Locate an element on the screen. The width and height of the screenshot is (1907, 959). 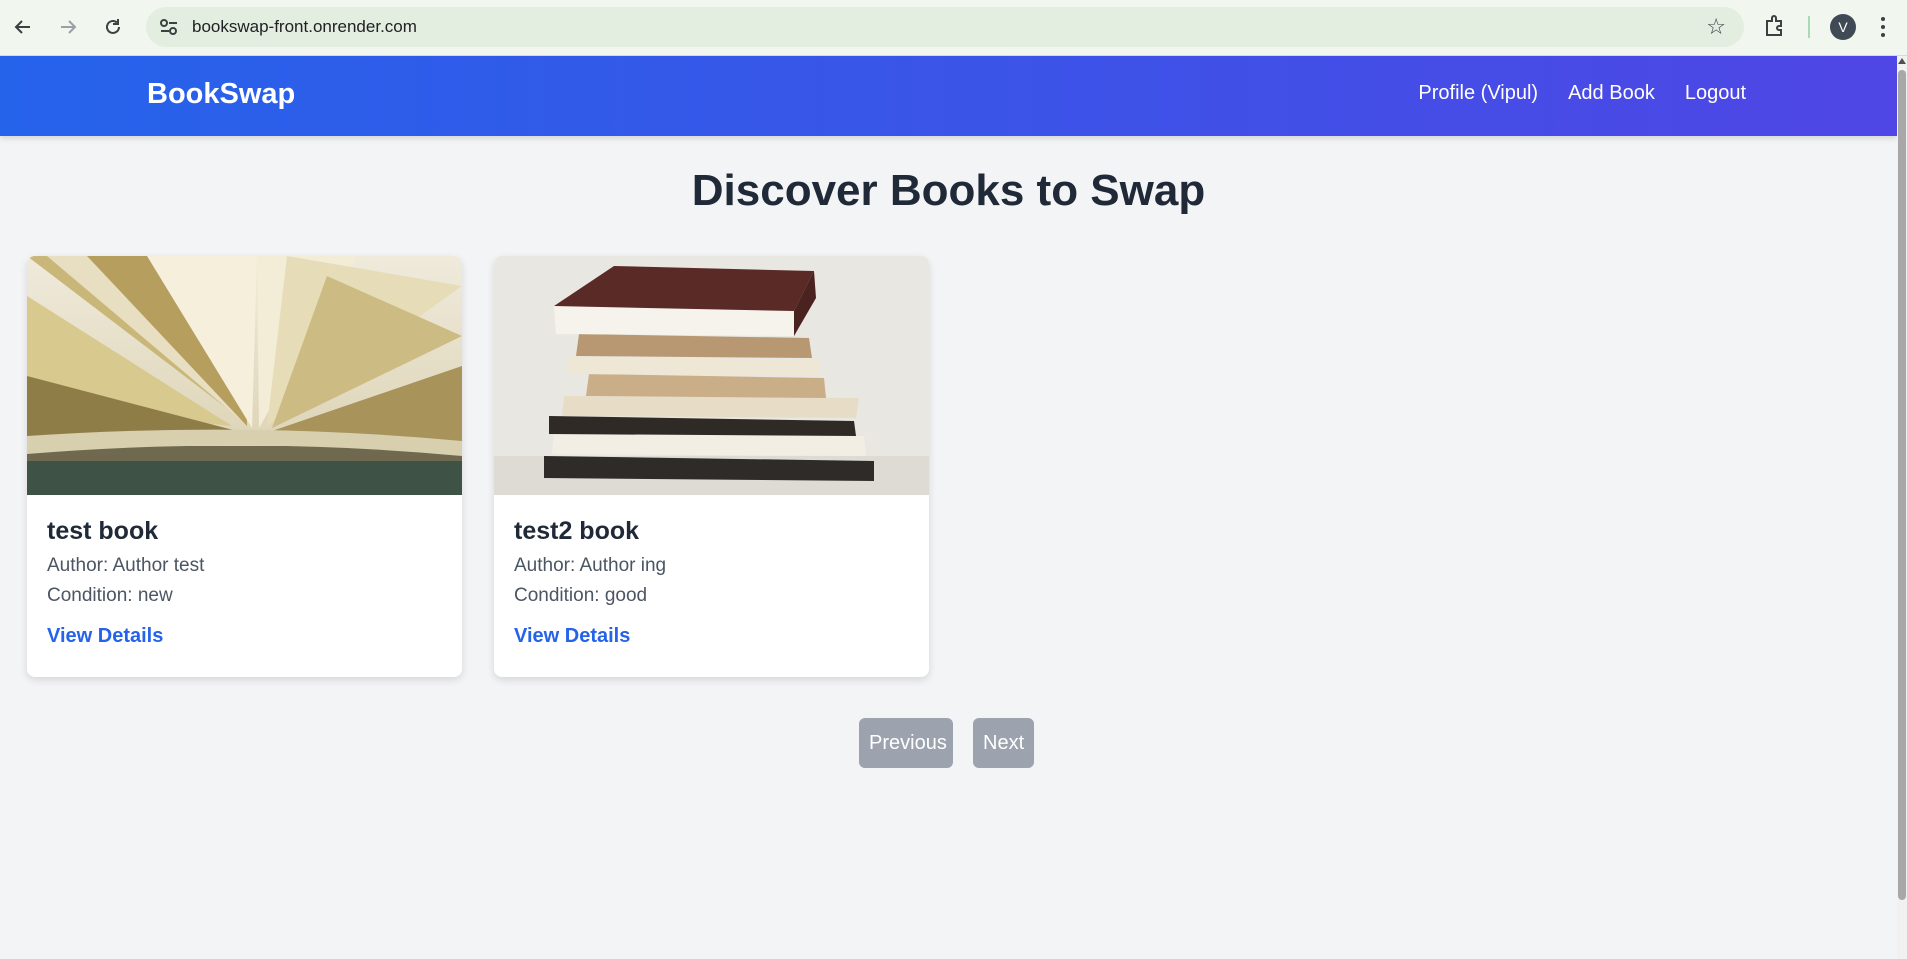
nav-links: Profile (Vipul) Add Book Logout is located at coordinates (1582, 93).